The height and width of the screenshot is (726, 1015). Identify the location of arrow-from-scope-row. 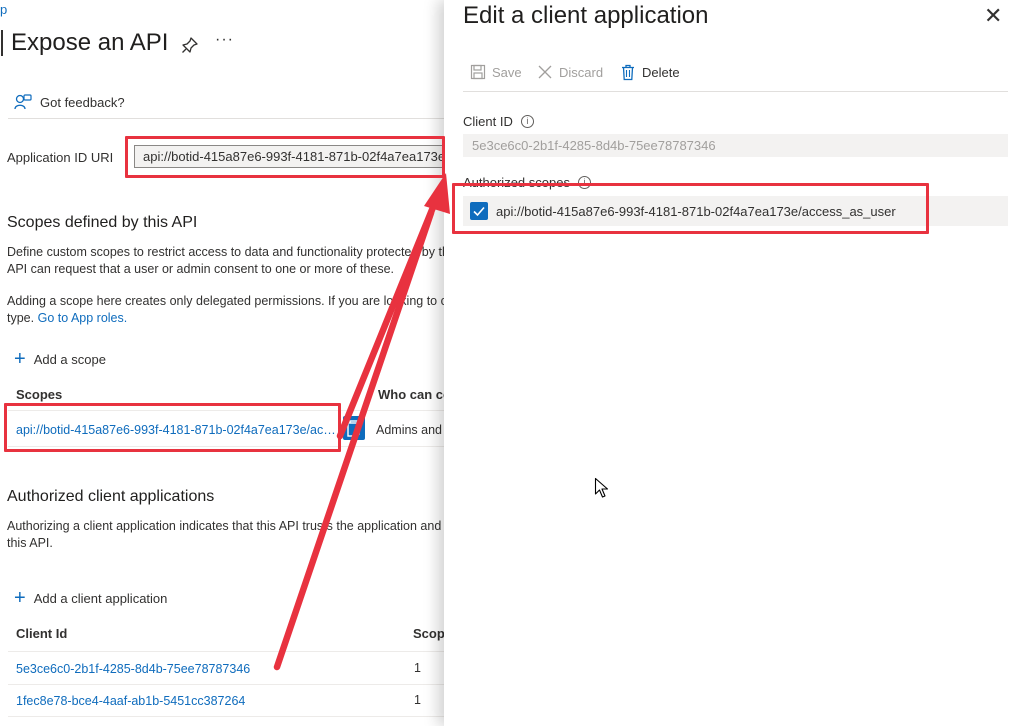
(389, 315).